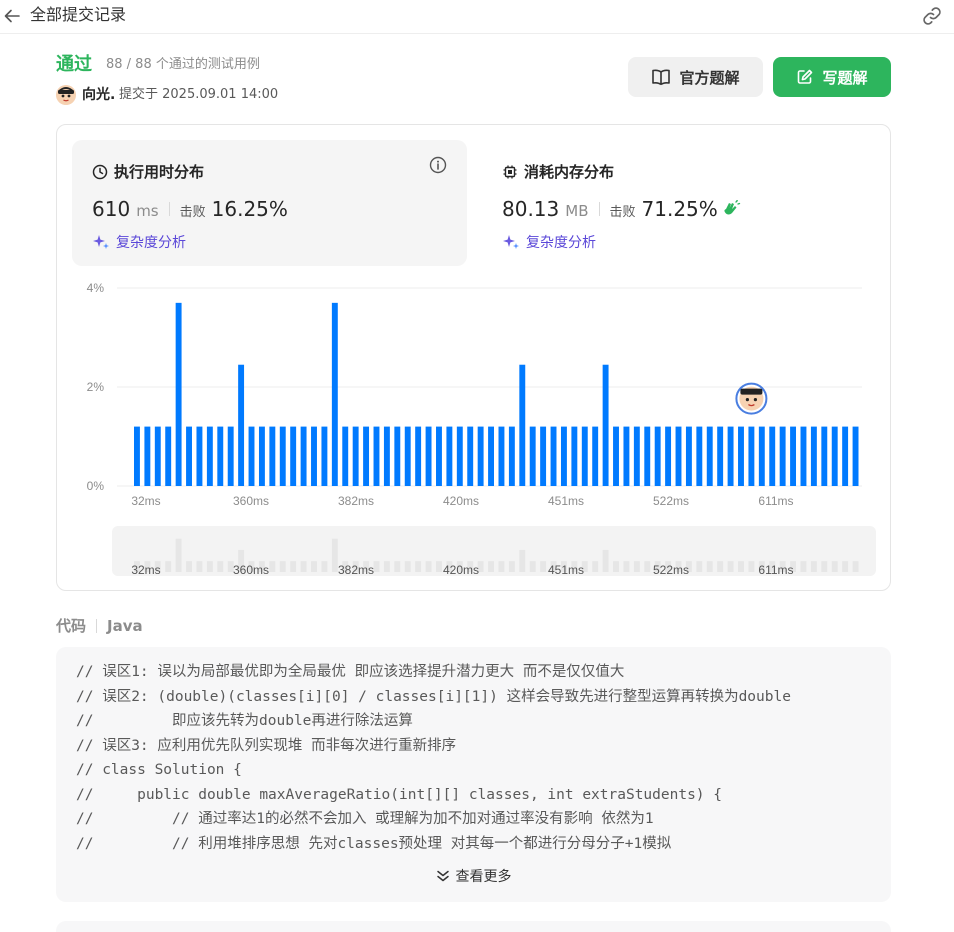 The height and width of the screenshot is (932, 954). I want to click on code-language: Java, so click(125, 625).